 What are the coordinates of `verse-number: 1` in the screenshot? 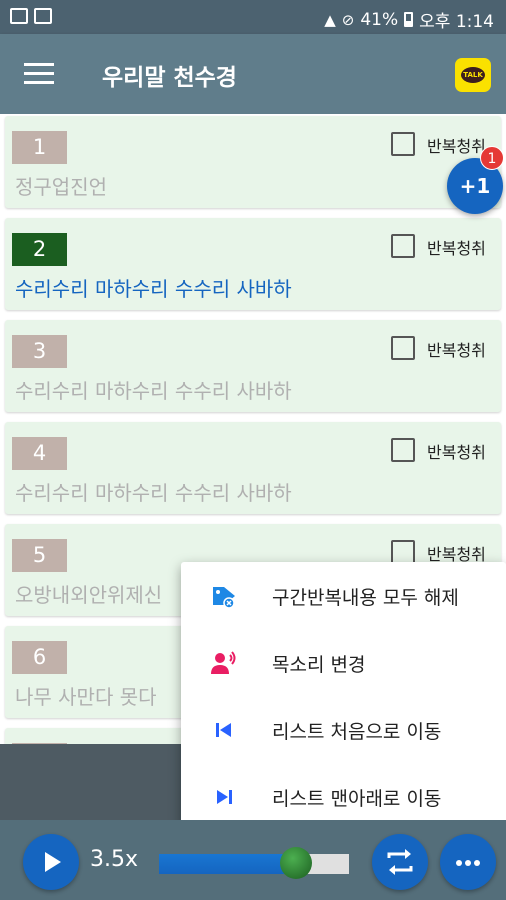 It's located at (39, 147).